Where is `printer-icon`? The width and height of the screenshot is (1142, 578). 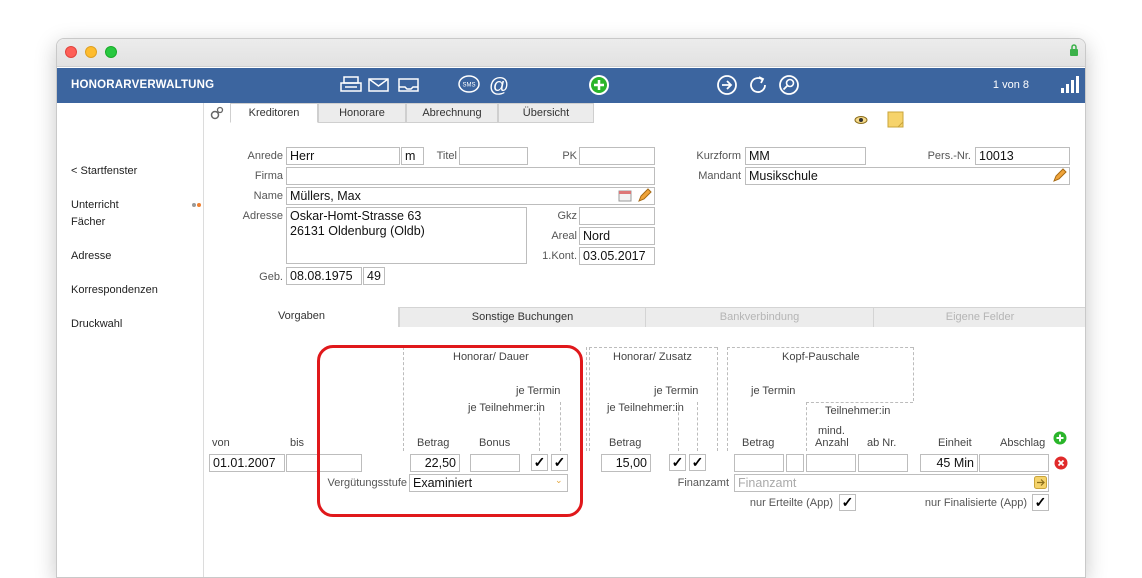
printer-icon is located at coordinates (351, 85).